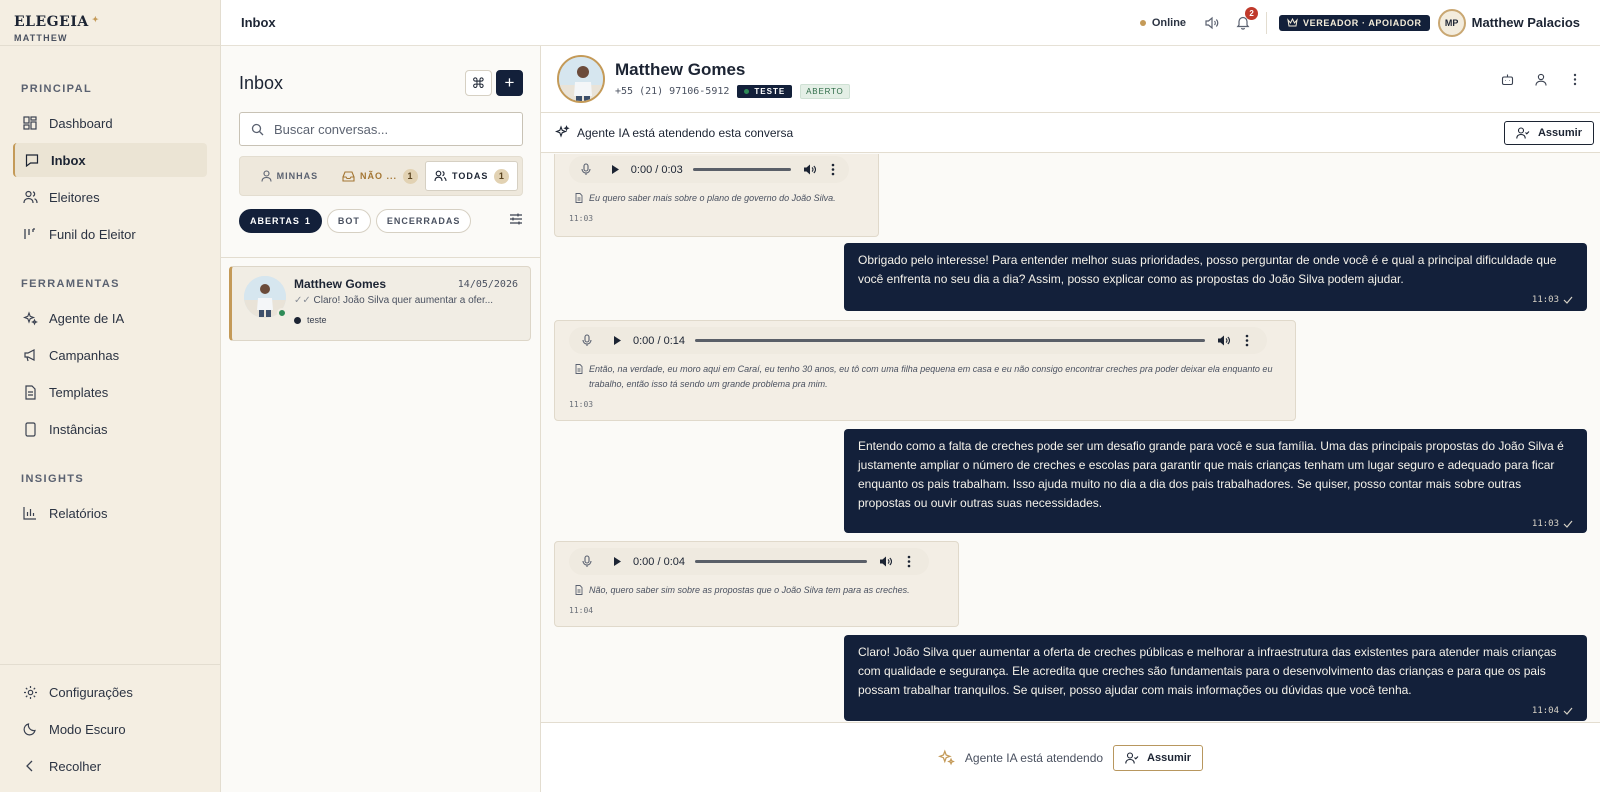 Image resolution: width=1600 pixels, height=792 pixels. Describe the element at coordinates (1548, 132) in the screenshot. I see `assume-button: Assumir` at that location.